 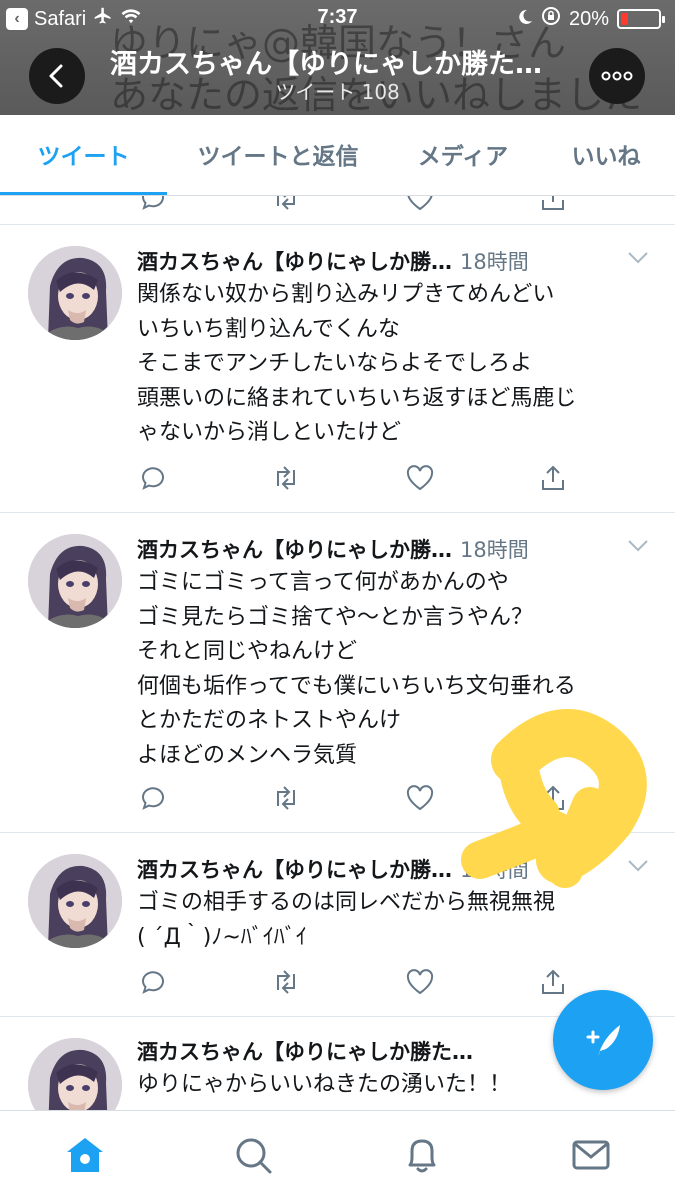 What do you see at coordinates (222, 937) in the screenshot?
I see `tweet-line: ( ´Д｀)ﾉ~ﾊﾞｲﾊﾞｲ` at bounding box center [222, 937].